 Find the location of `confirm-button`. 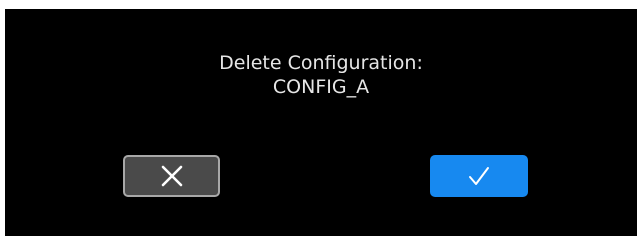

confirm-button is located at coordinates (479, 176).